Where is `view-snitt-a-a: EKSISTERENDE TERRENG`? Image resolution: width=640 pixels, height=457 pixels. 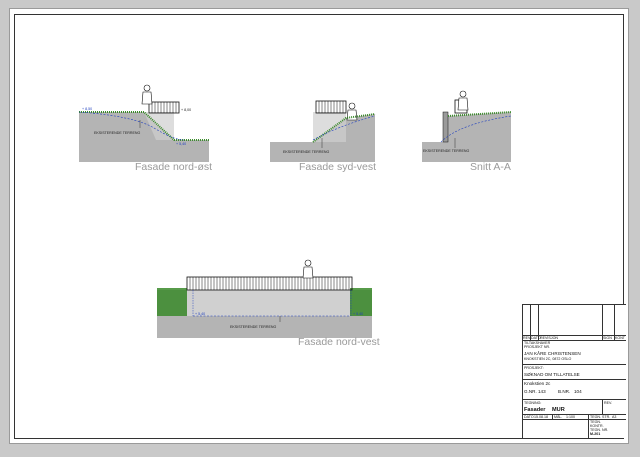 view-snitt-a-a: EKSISTERENDE TERRENG is located at coordinates (467, 126).